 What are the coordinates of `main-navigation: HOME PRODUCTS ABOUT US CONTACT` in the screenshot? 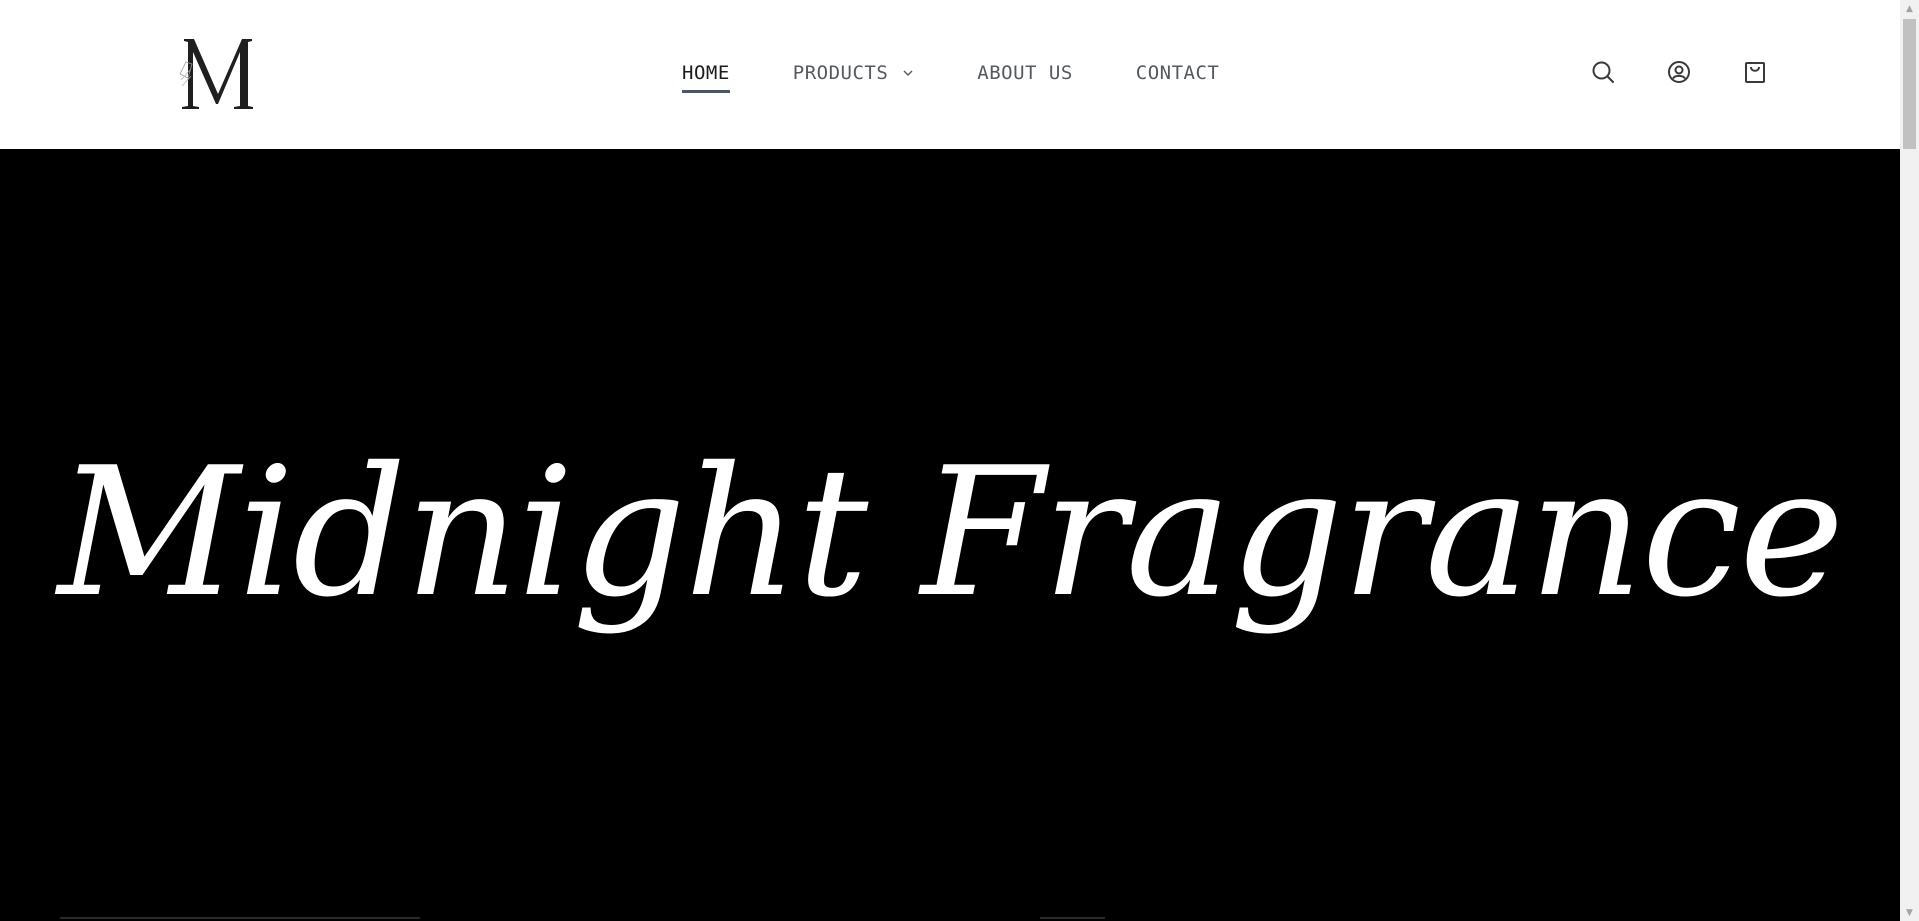 It's located at (951, 75).